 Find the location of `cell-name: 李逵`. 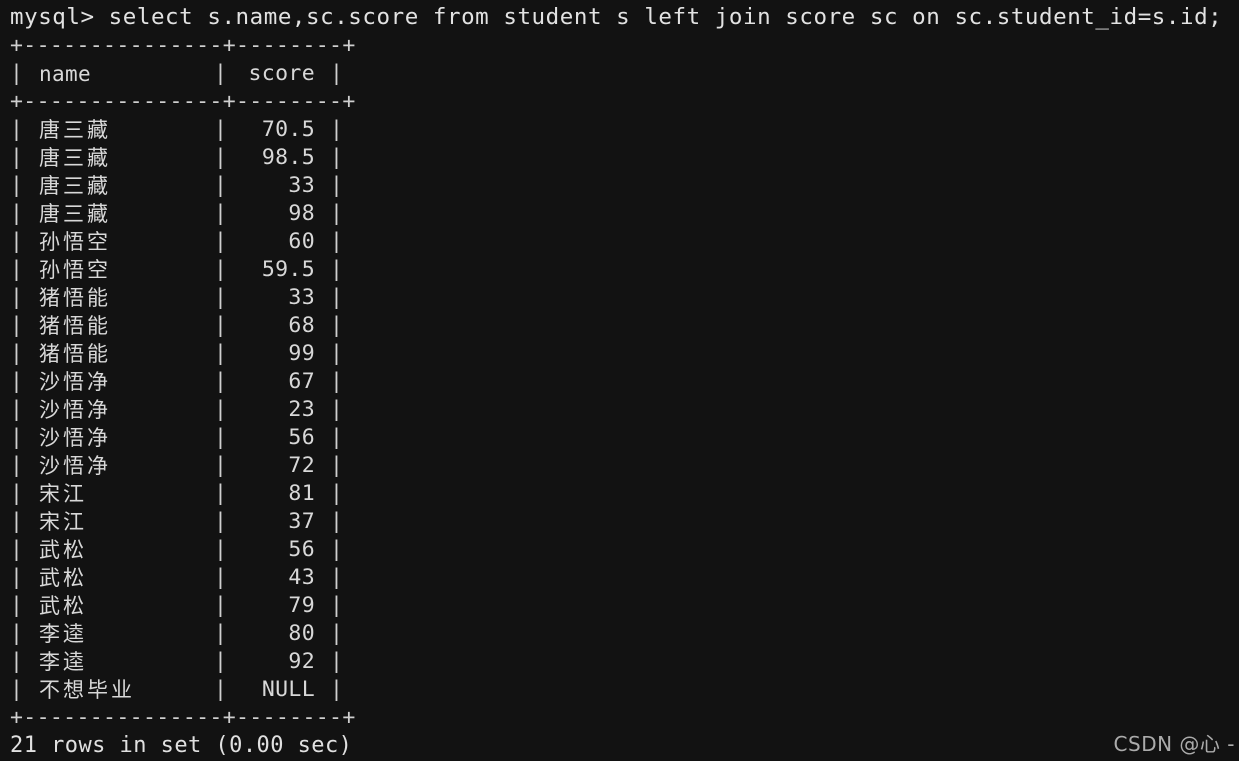

cell-name: 李逵 is located at coordinates (63, 634).